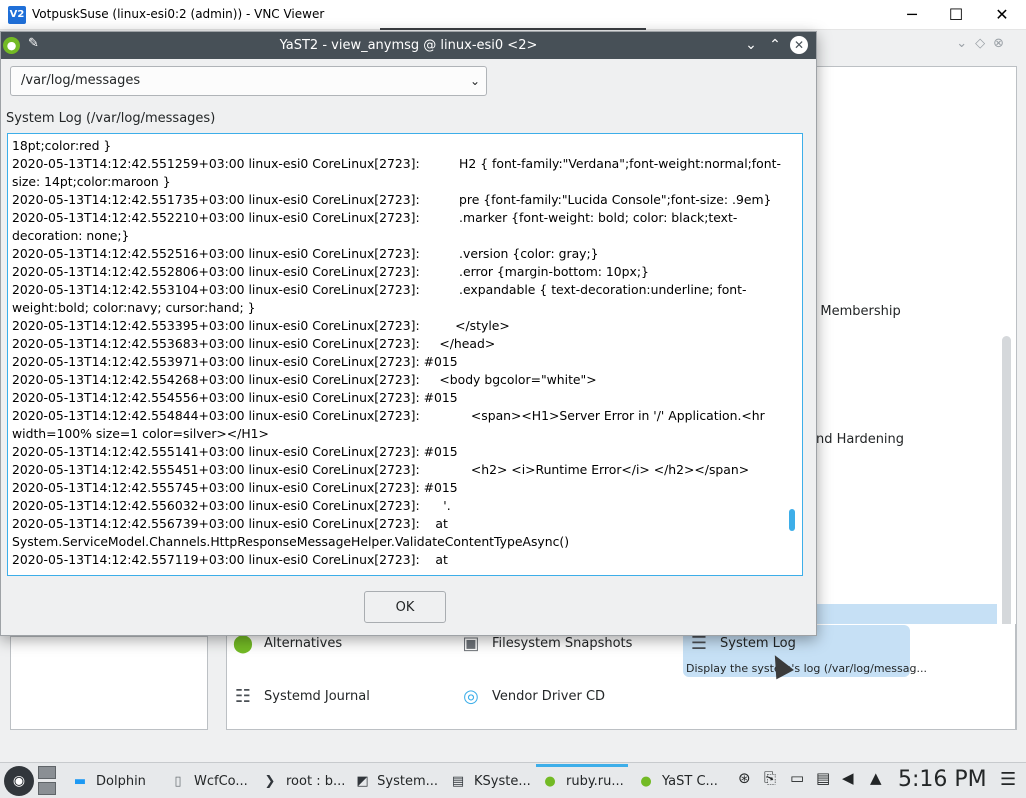 Image resolution: width=1026 pixels, height=798 pixels. What do you see at coordinates (912, 15) in the screenshot?
I see `minimize-icon: ─` at bounding box center [912, 15].